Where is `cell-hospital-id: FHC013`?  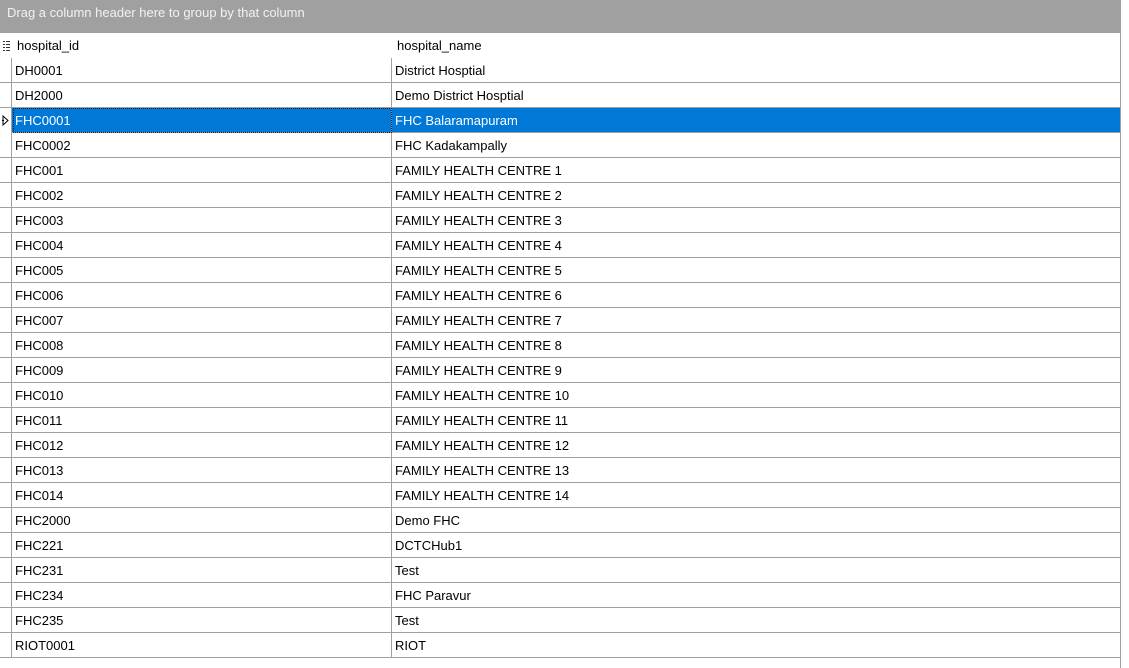
cell-hospital-id: FHC013 is located at coordinates (202, 470).